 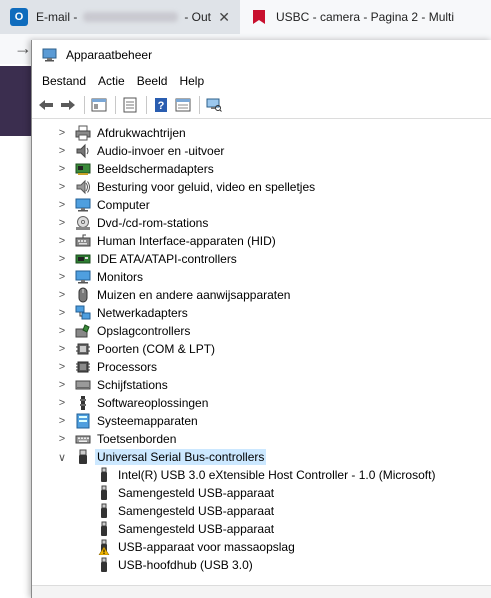 I want to click on sound-icon, so click(x=83, y=187).